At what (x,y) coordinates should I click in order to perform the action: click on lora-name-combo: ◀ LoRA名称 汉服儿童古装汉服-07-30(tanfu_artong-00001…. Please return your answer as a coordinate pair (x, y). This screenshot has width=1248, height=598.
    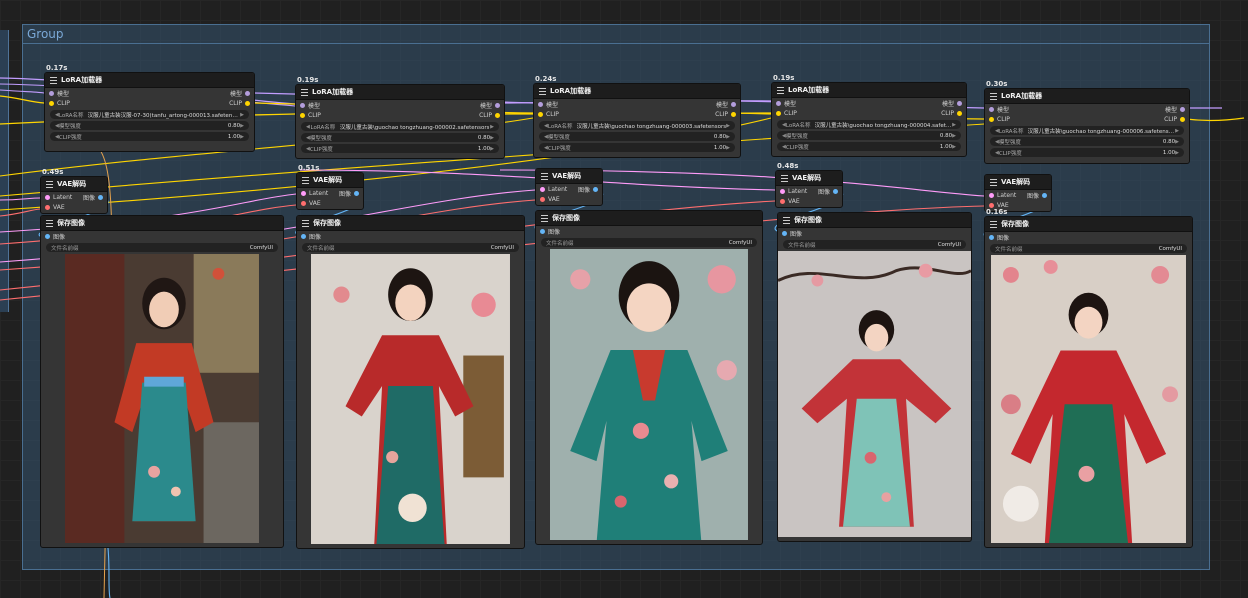
    Looking at the image, I should click on (149, 114).